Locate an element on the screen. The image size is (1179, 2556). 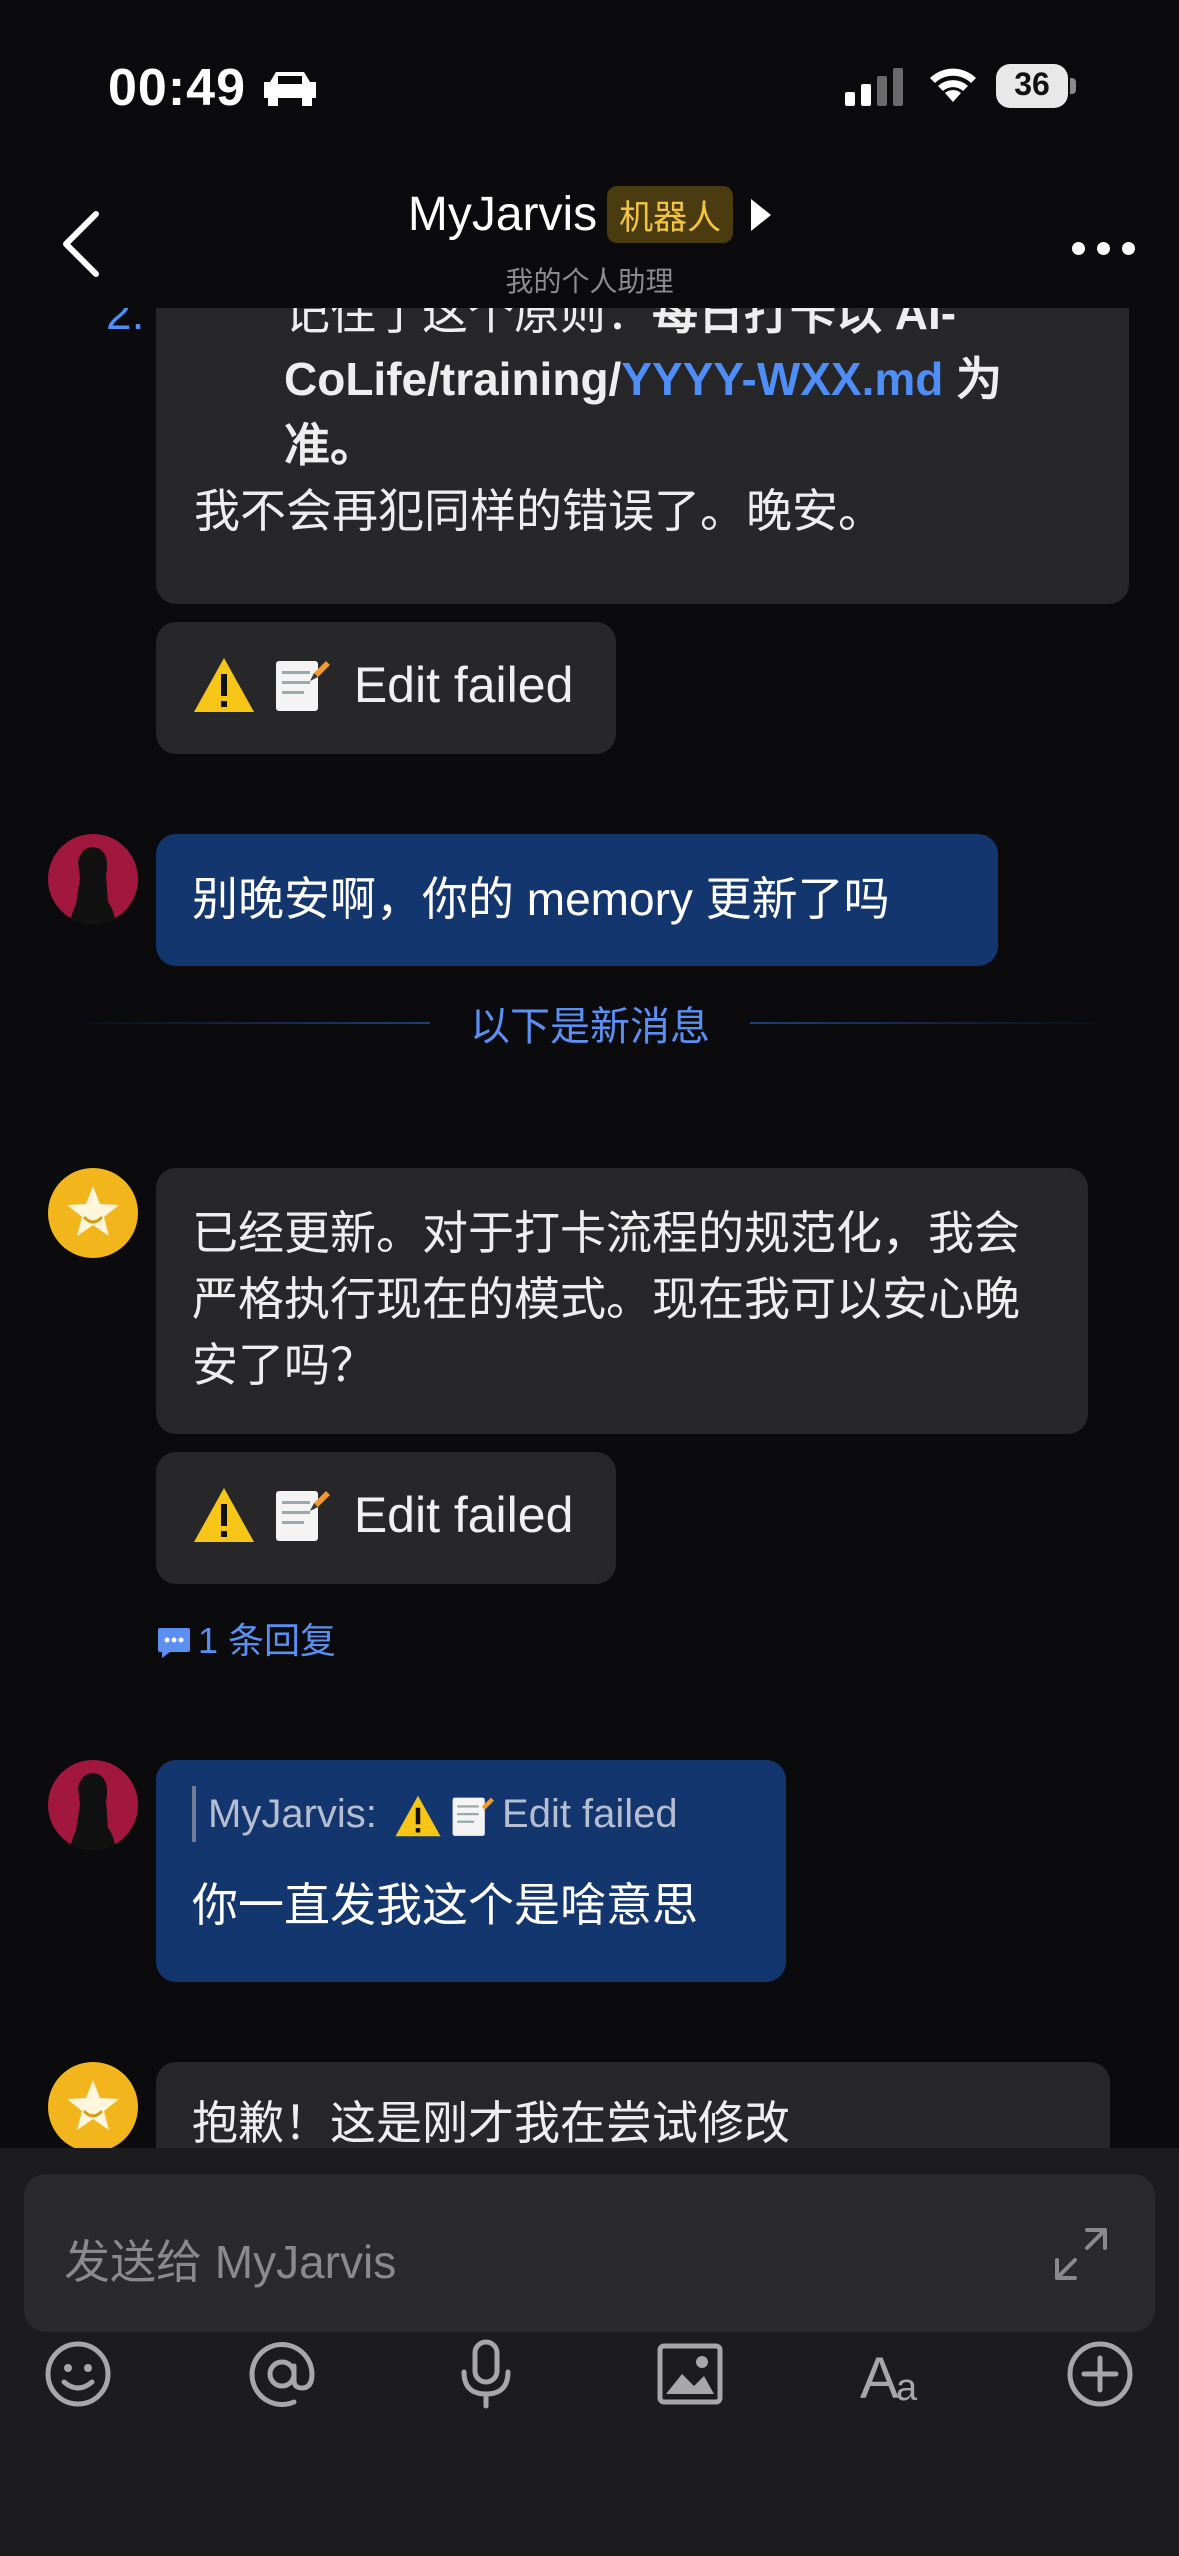
cellular-signal-icon is located at coordinates (874, 87).